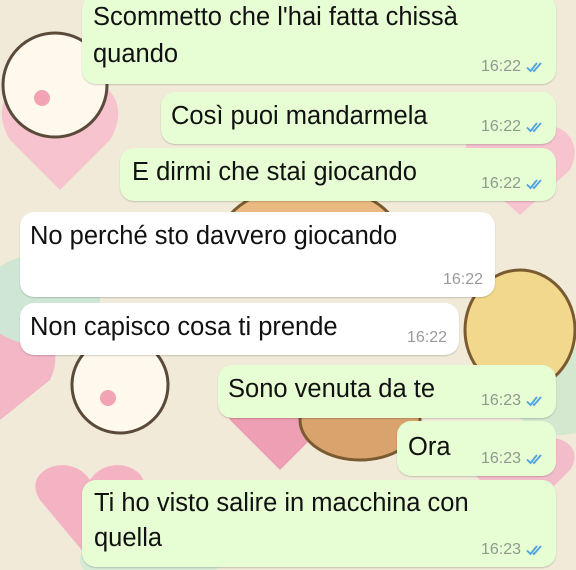  Describe the element at coordinates (214, 236) in the screenshot. I see `message-text-line: No perché sto davvero giocando` at that location.